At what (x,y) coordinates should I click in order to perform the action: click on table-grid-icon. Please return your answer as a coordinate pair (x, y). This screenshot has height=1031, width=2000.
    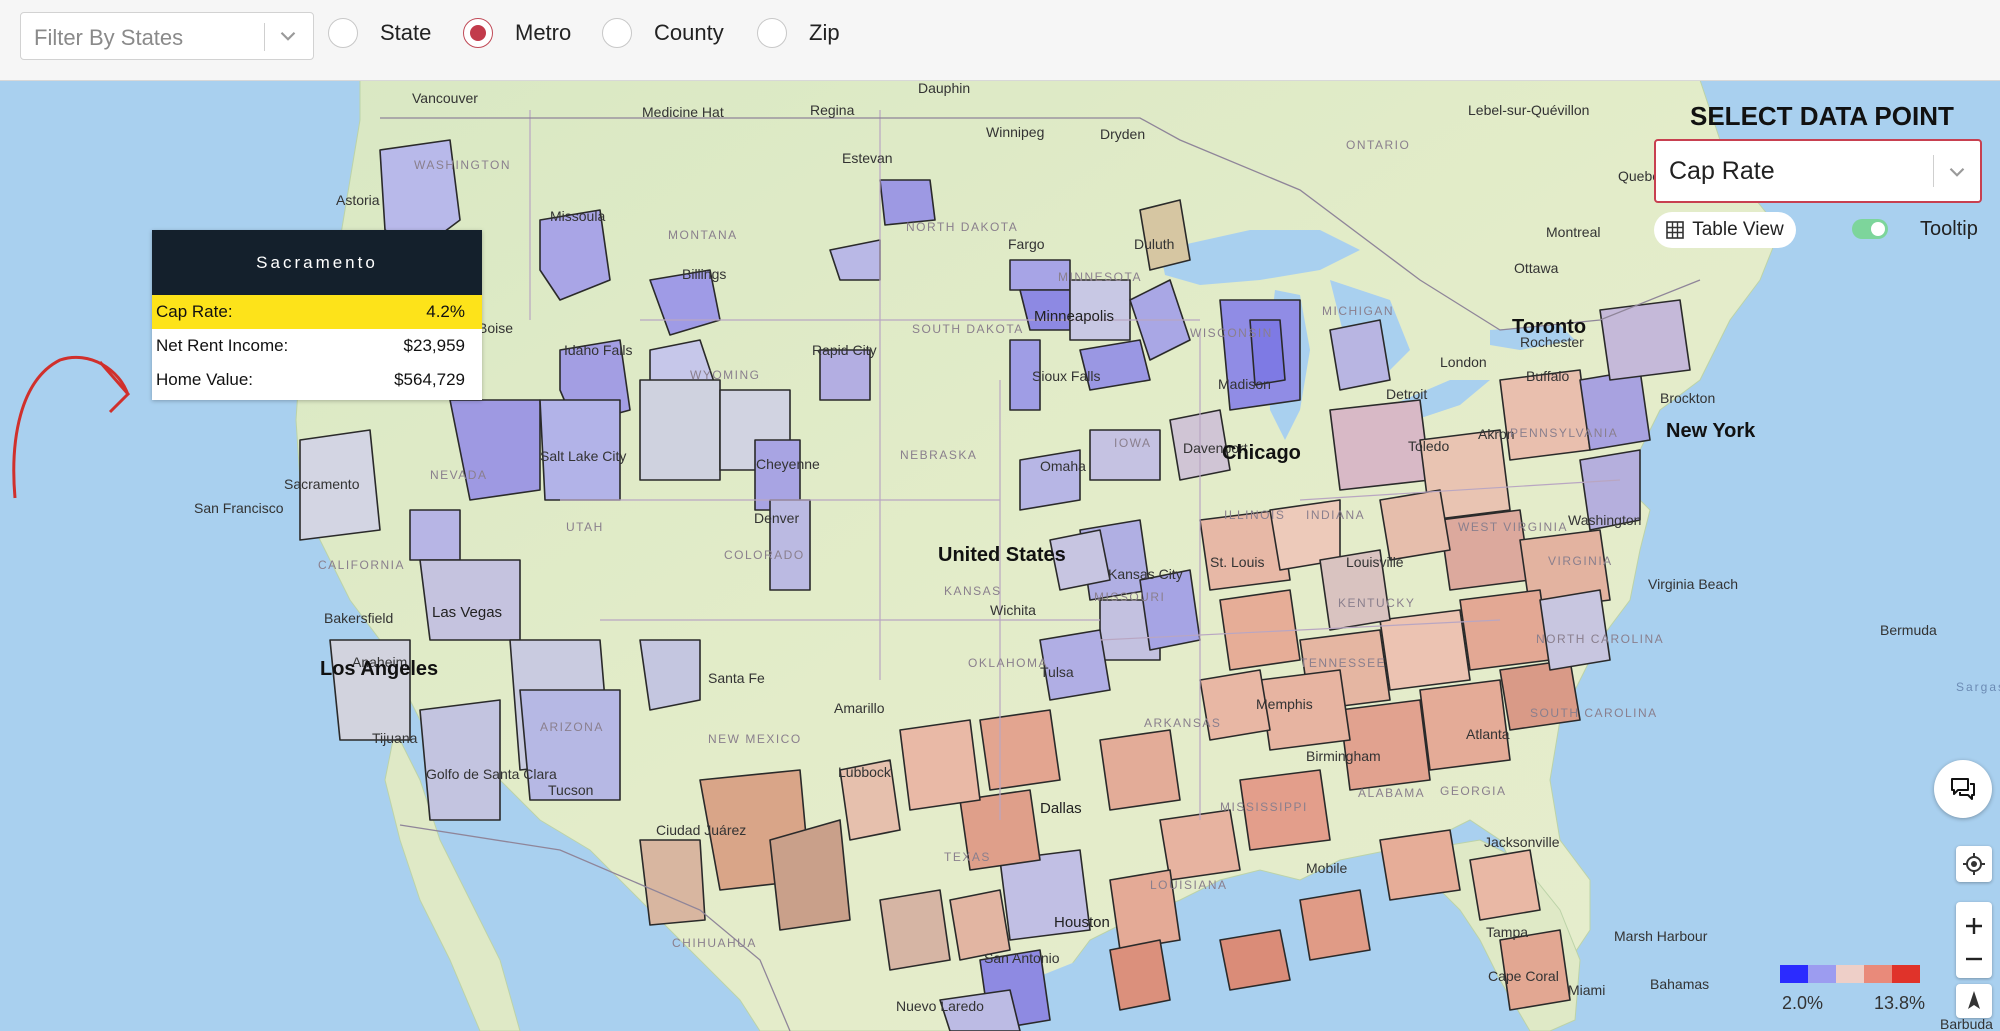
    Looking at the image, I should click on (1675, 230).